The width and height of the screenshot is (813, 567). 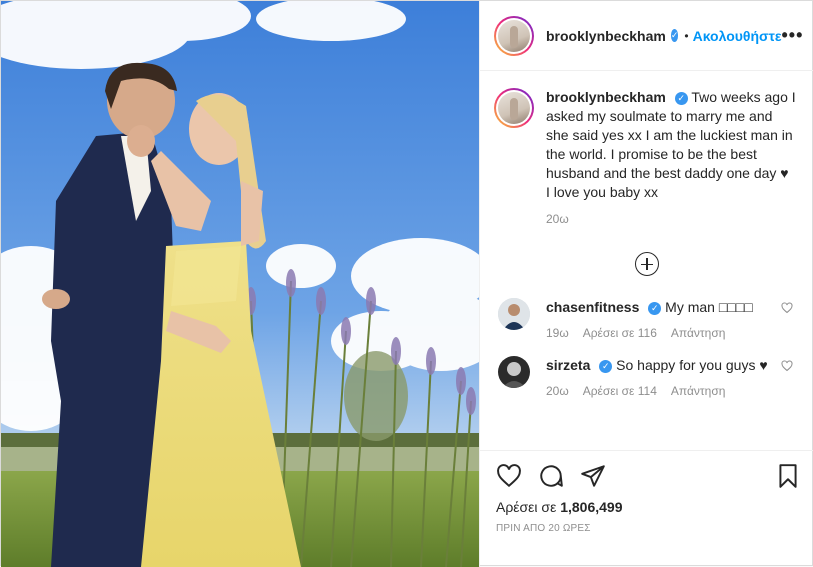 I want to click on post-actions: Αρέσει σε 1,806,499 ΠΡΙΝ ΑΠΟ 20 ΩΡΕΣ, so click(x=646, y=508).